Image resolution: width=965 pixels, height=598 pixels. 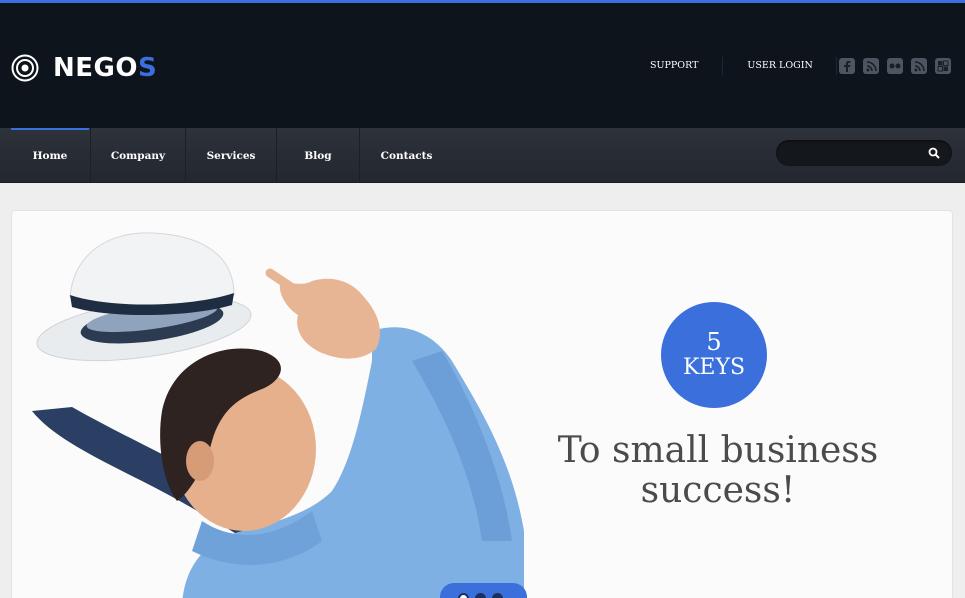 I want to click on user-login-link: USER LOGIN, so click(x=779, y=66).